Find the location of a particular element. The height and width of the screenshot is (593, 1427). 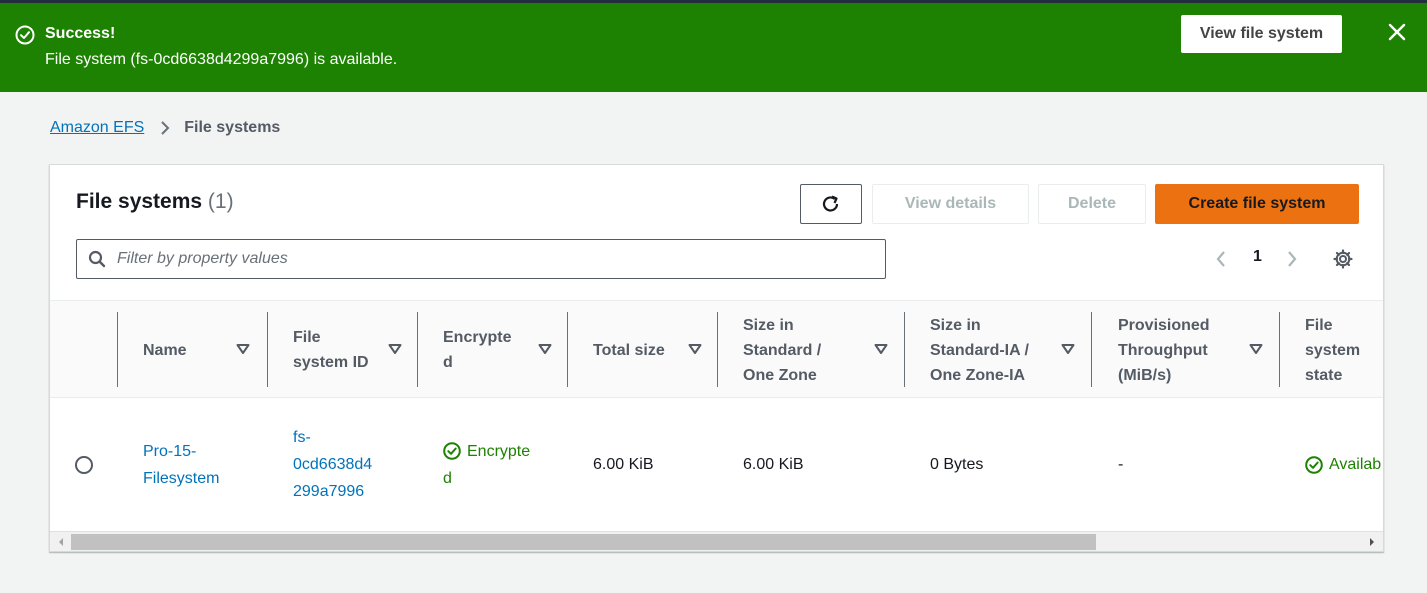

column-header-provisioned-throughput: Provisioned Throughput (MiB/s) is located at coordinates (1193, 350).